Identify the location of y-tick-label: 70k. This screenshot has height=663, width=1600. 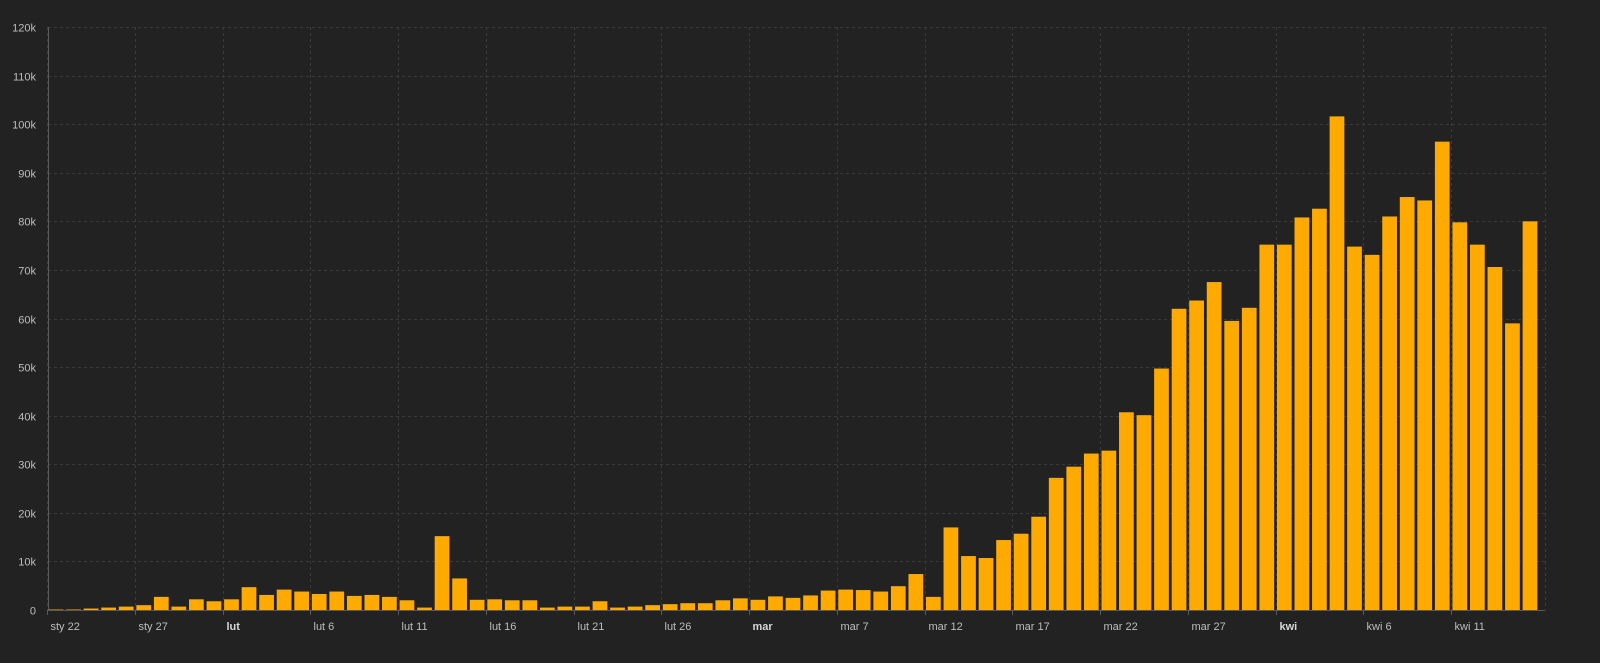
(27, 272).